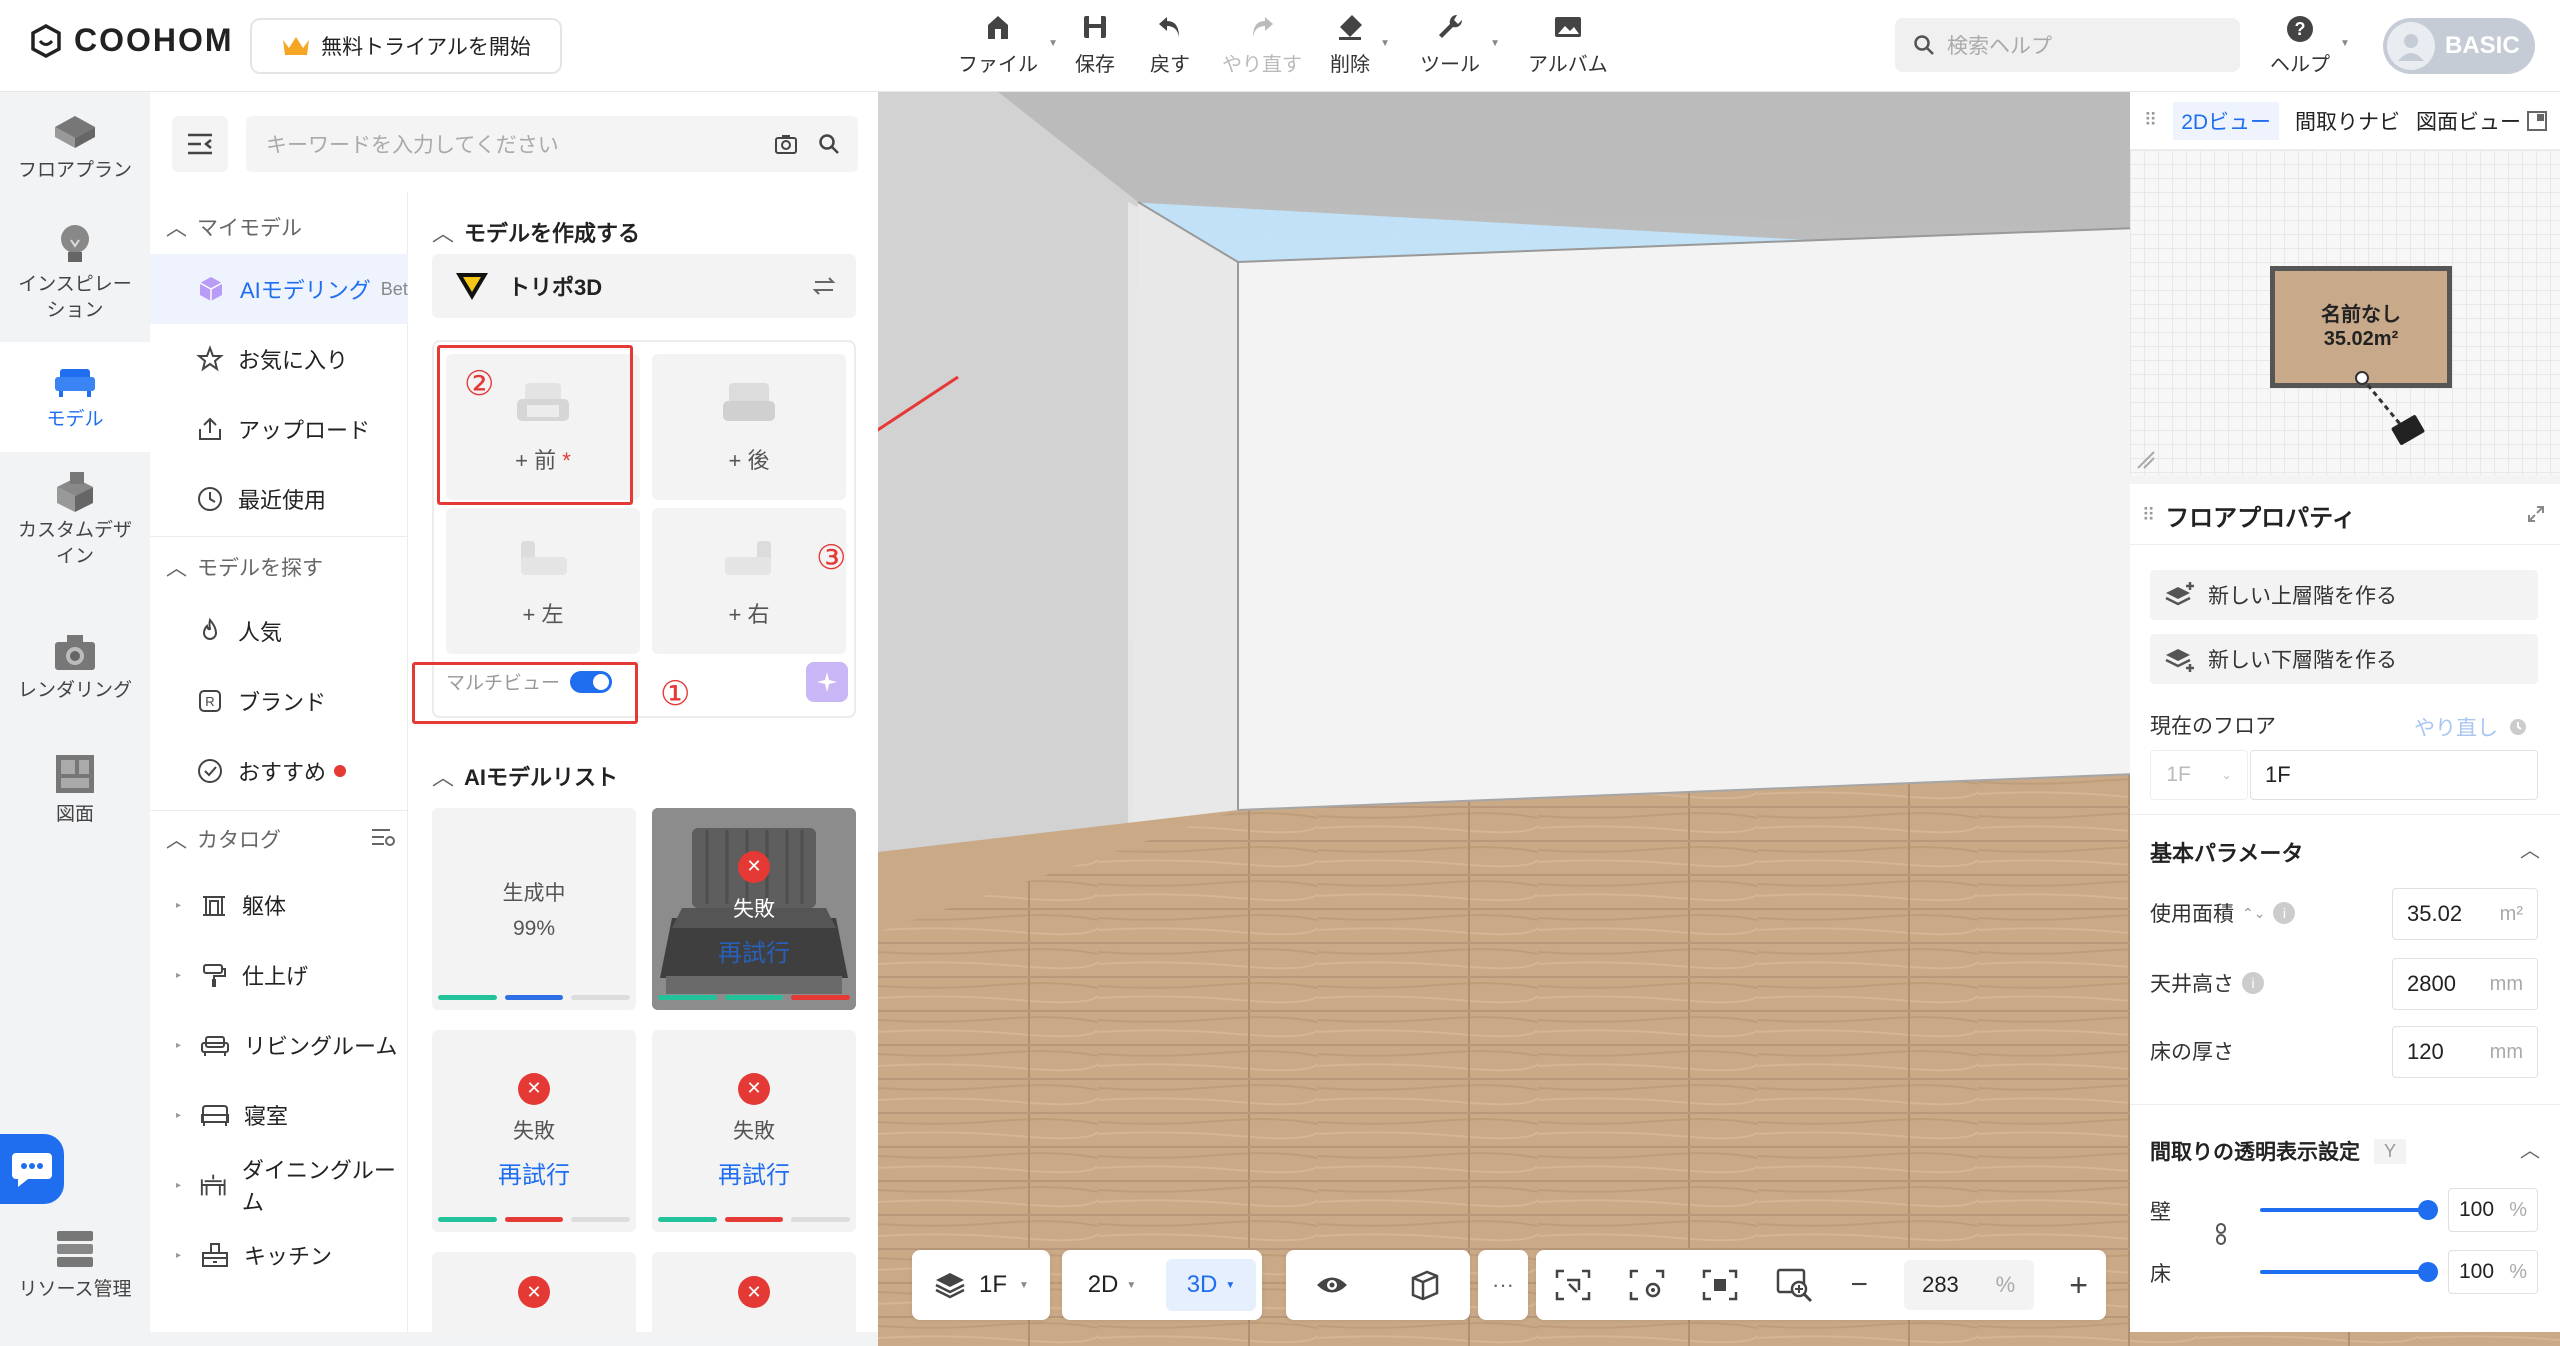  What do you see at coordinates (2078, 1285) in the screenshot?
I see `zoom-in-button: +` at bounding box center [2078, 1285].